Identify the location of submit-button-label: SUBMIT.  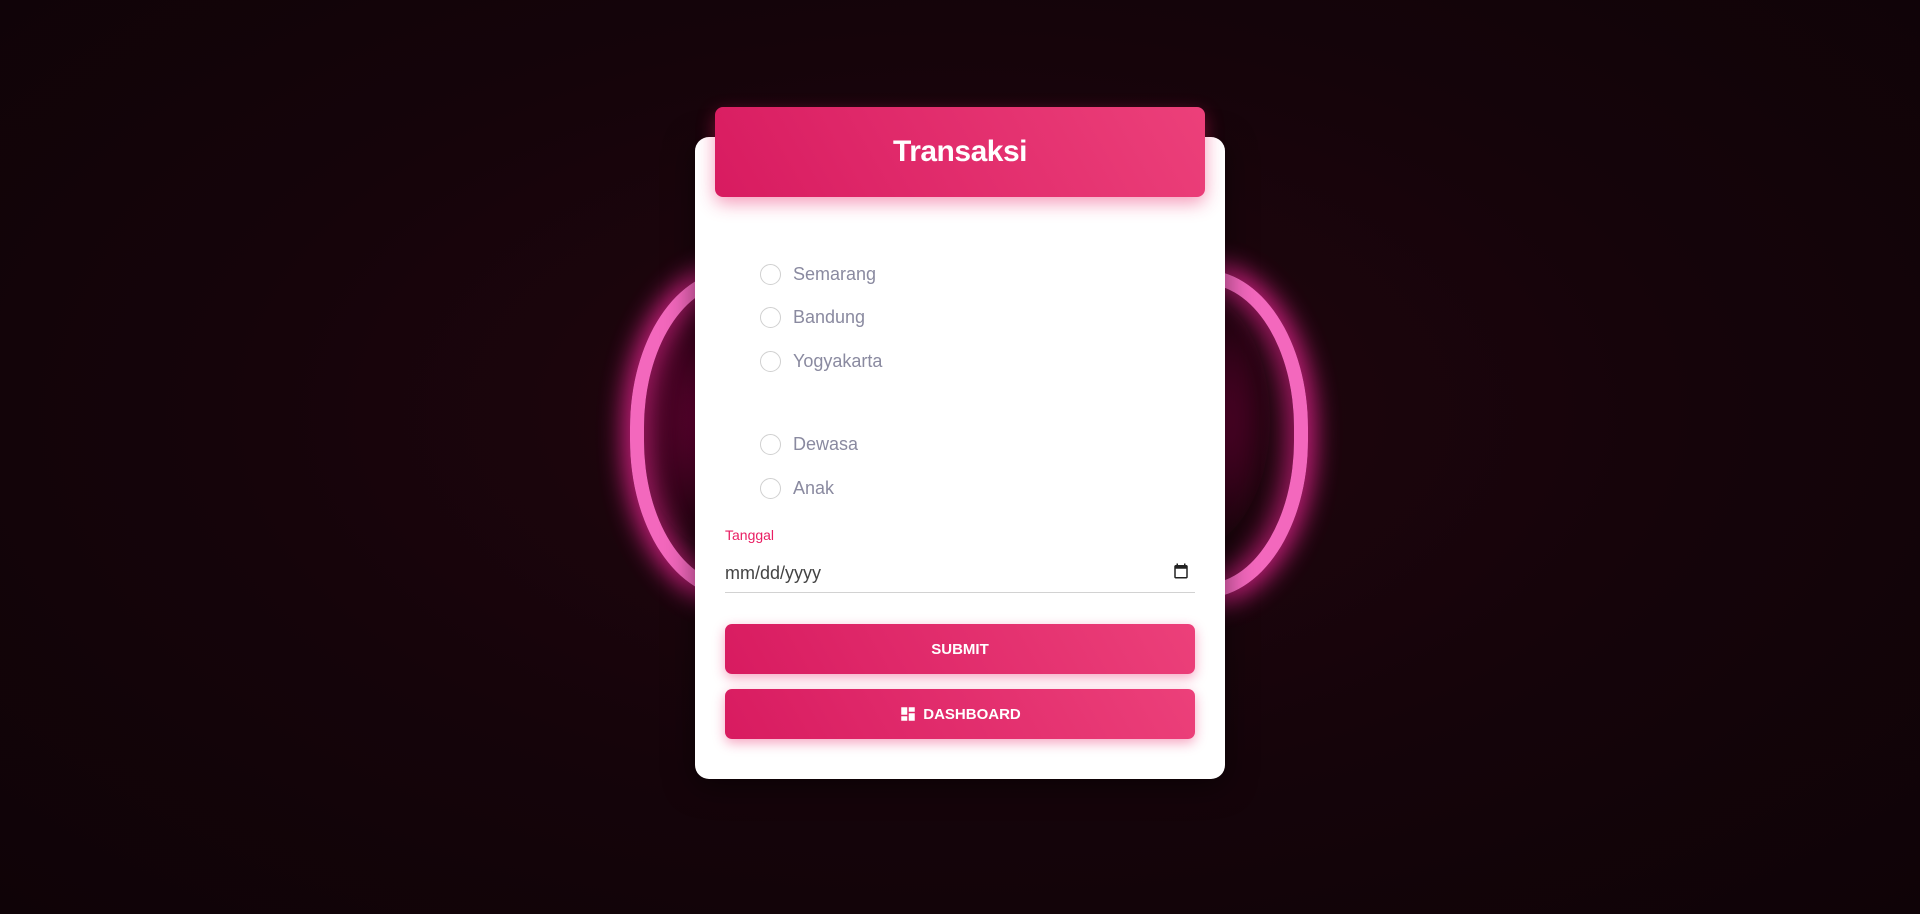
(960, 649).